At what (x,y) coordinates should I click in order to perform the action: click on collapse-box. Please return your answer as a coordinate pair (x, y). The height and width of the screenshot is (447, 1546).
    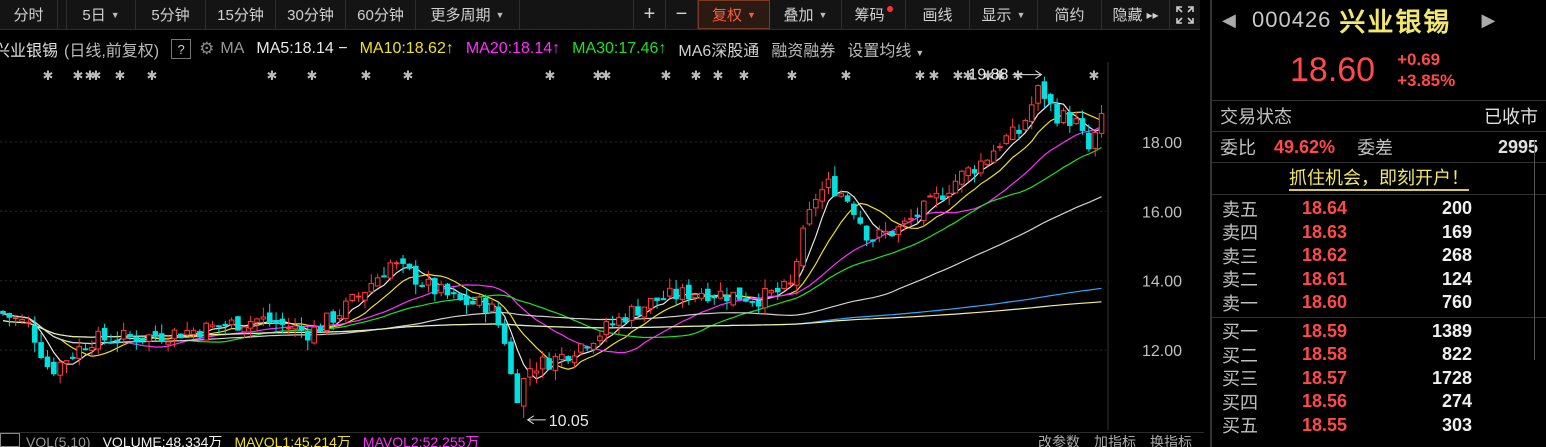
    Looking at the image, I should click on (10, 440).